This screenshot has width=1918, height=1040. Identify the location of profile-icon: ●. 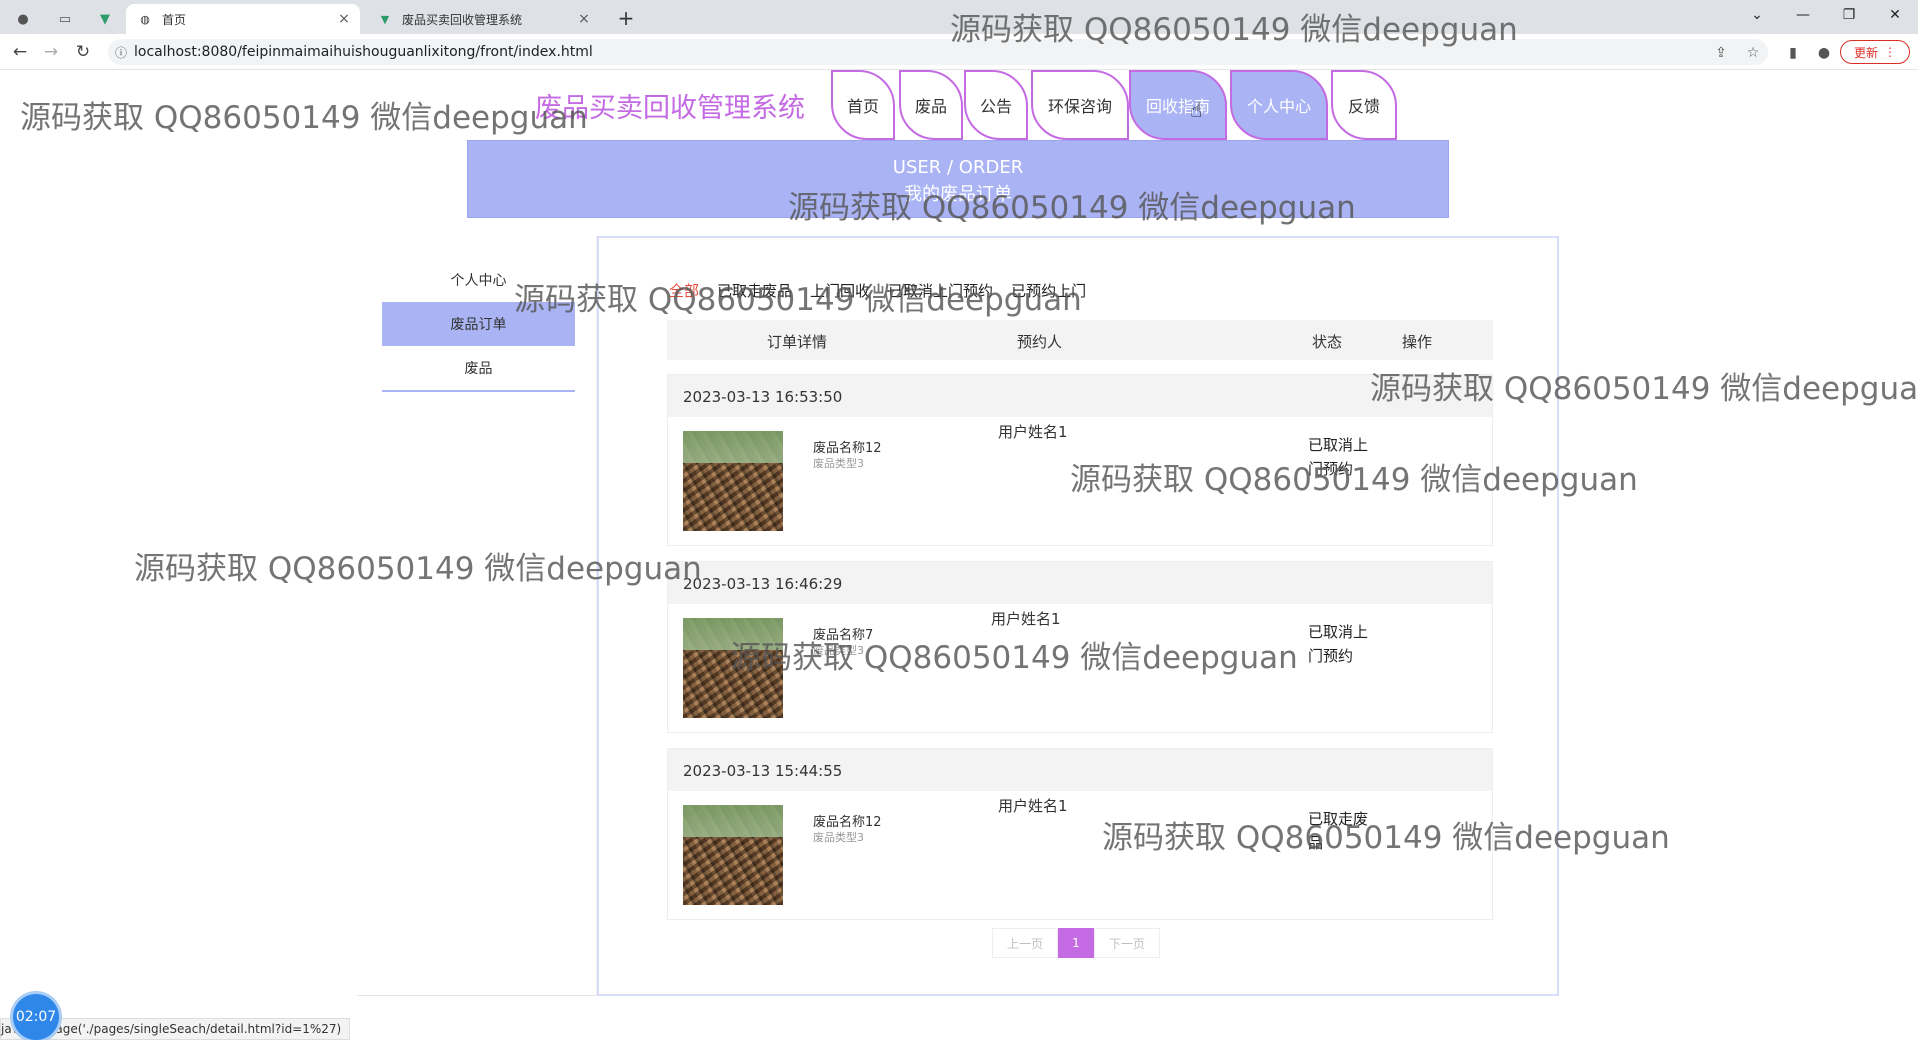
(1824, 53).